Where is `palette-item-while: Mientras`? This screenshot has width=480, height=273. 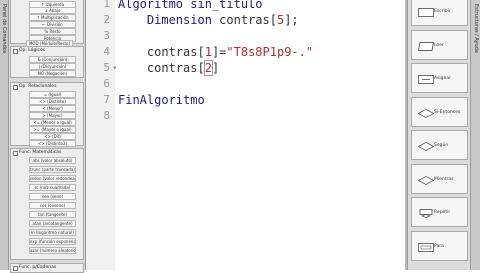
palette-item-while: Mientras is located at coordinates (439, 178).